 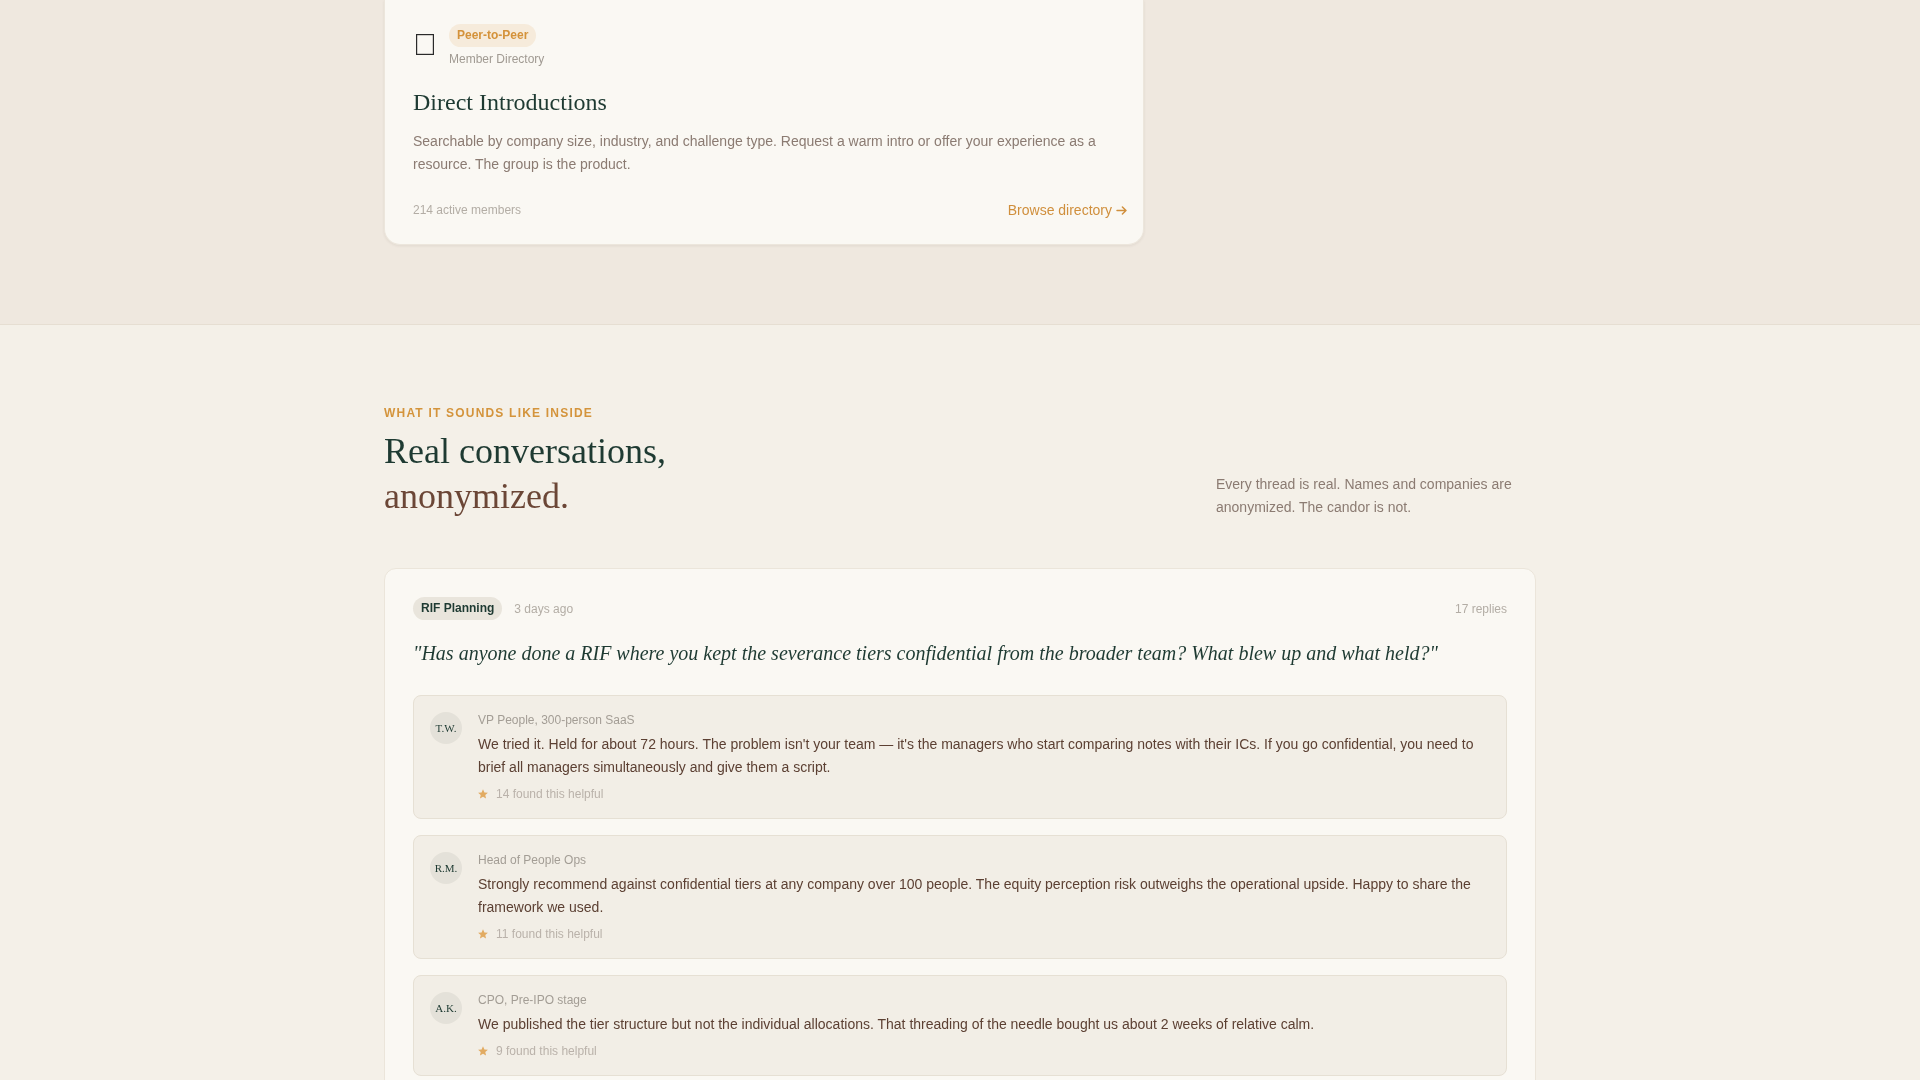 What do you see at coordinates (1067, 210) in the screenshot?
I see `browse-directory-link: Browse directory` at bounding box center [1067, 210].